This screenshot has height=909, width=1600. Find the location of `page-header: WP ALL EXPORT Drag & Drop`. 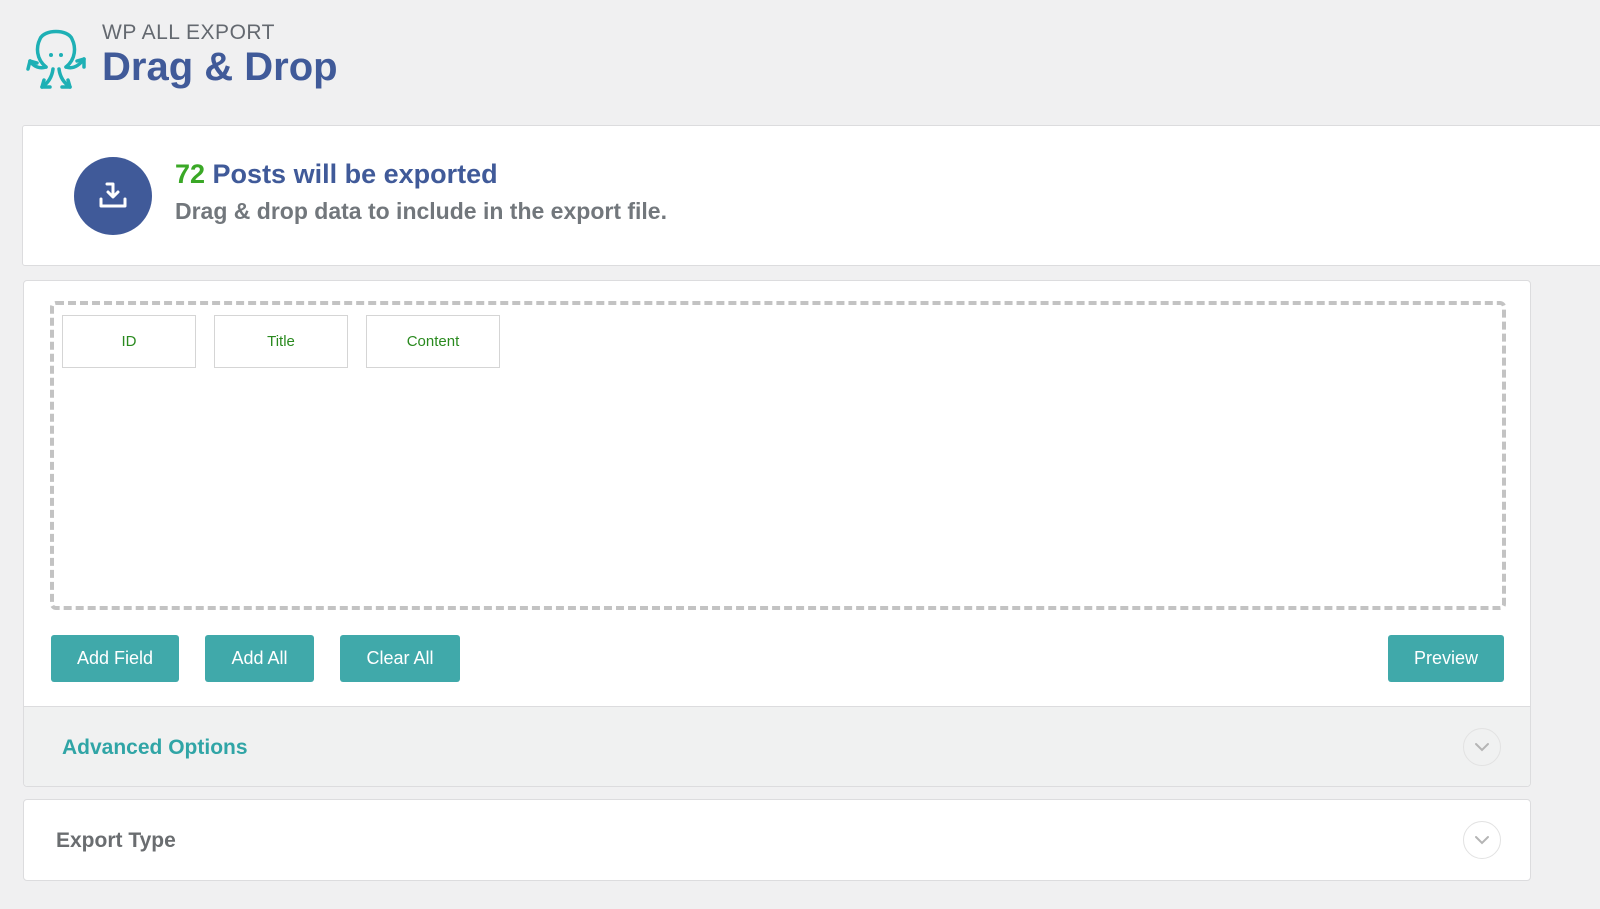

page-header: WP ALL EXPORT Drag & Drop is located at coordinates (180, 55).